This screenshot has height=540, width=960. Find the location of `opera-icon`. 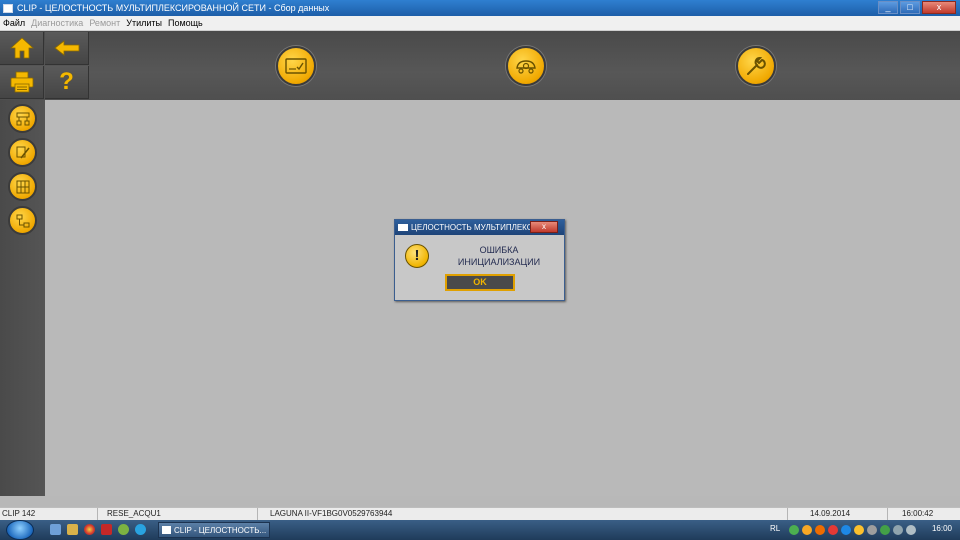

opera-icon is located at coordinates (106, 529).